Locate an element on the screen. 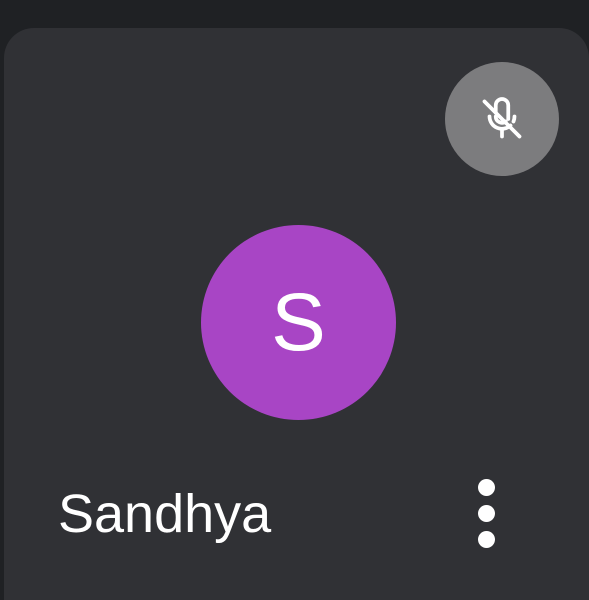 Image resolution: width=589 pixels, height=600 pixels. muted-indicator is located at coordinates (502, 119).